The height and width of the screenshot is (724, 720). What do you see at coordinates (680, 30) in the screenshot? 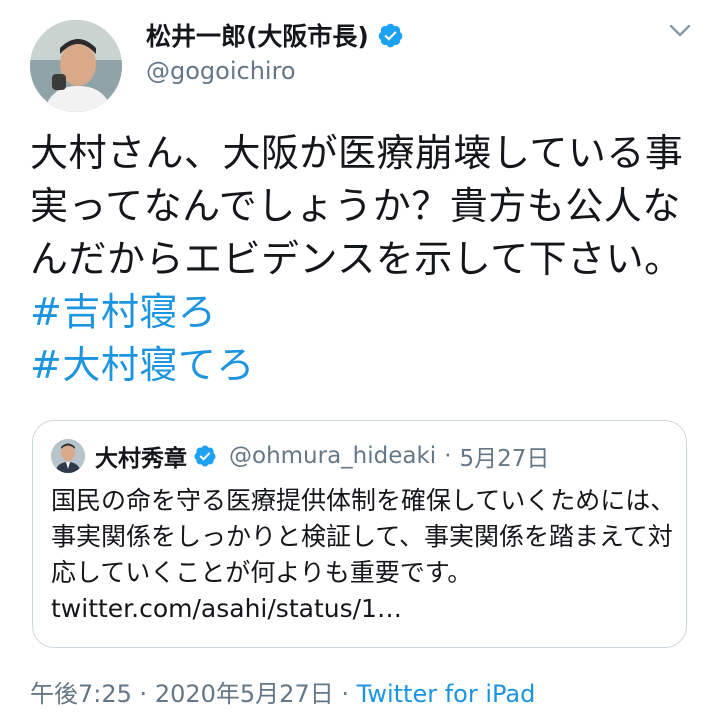
I see `chevron-down-icon` at bounding box center [680, 30].